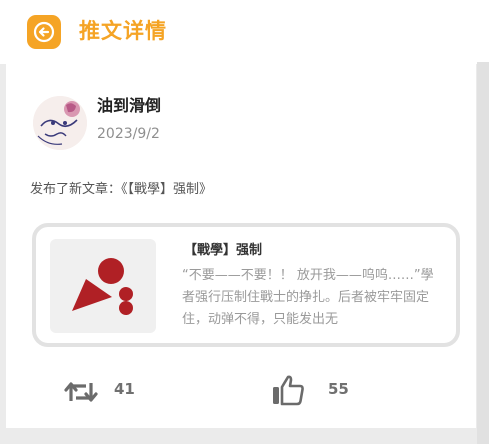 The width and height of the screenshot is (489, 444). I want to click on post-text: 发布了新文章：《【戰學】强制》, so click(121, 189).